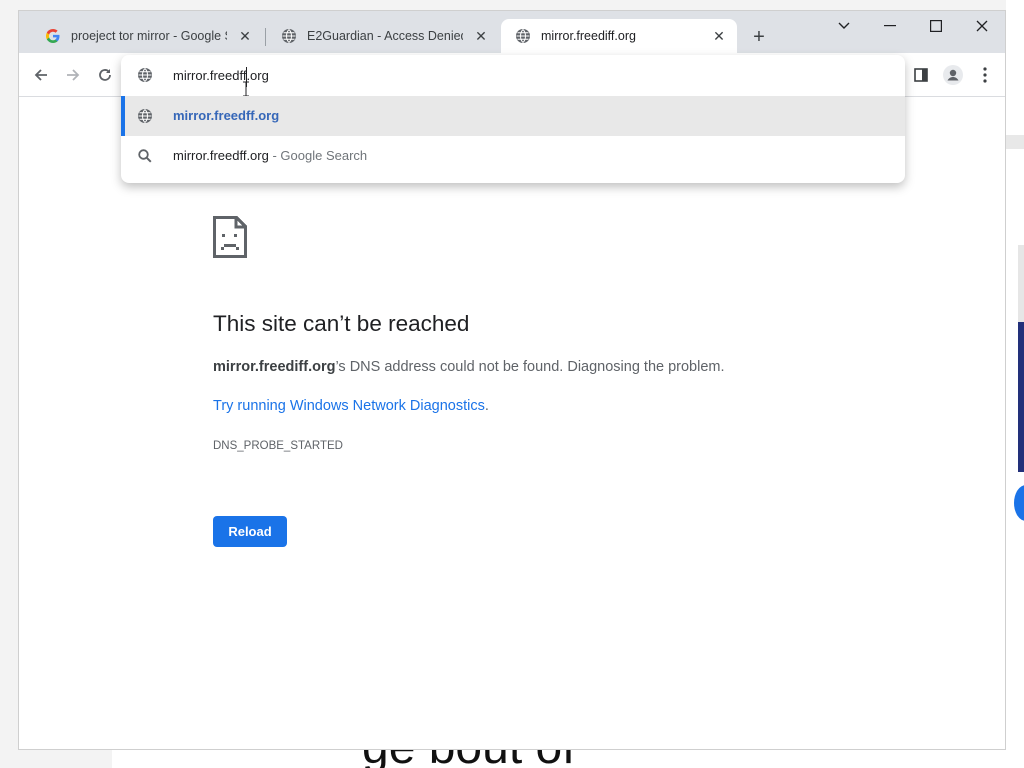 Image resolution: width=1024 pixels, height=768 pixels. Describe the element at coordinates (486, 406) in the screenshot. I see `diagnostics-link-suffix: .` at that location.